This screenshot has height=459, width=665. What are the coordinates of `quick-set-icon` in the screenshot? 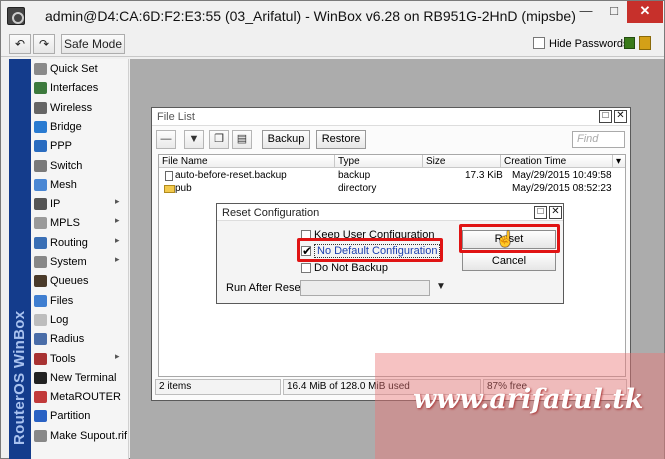 It's located at (40, 69).